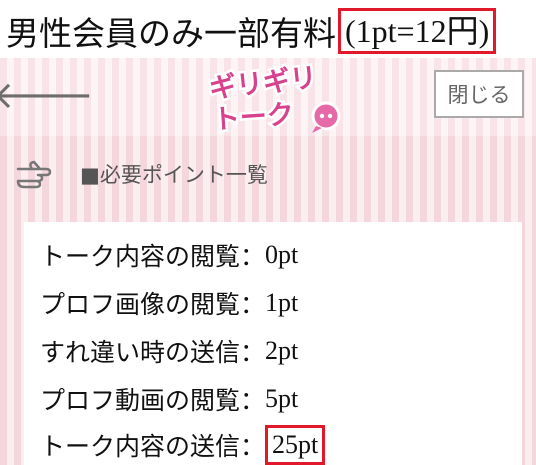 Image resolution: width=536 pixels, height=465 pixels. I want to click on caption: 男性会員のみ一部有料 (1pt=12円), so click(251, 31).